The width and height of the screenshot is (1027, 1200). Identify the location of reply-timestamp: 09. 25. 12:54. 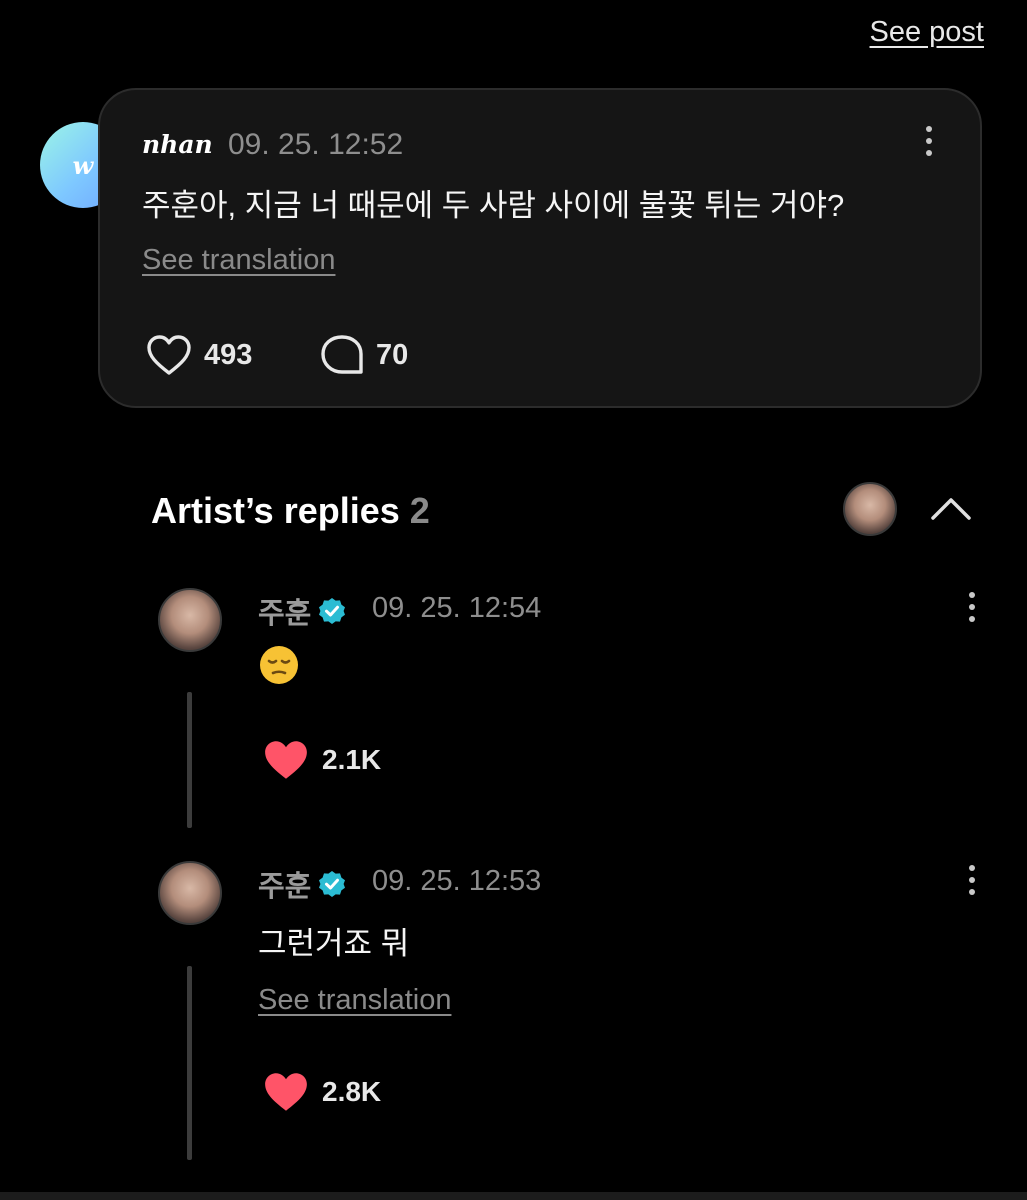
(457, 608).